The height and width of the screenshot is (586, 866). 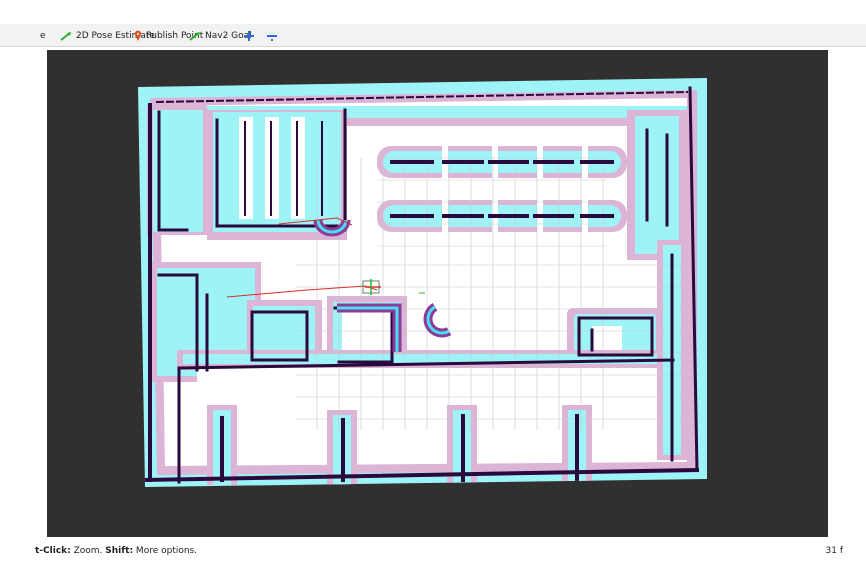 I want to click on status-hint-key-2: Shift:, so click(x=119, y=551).